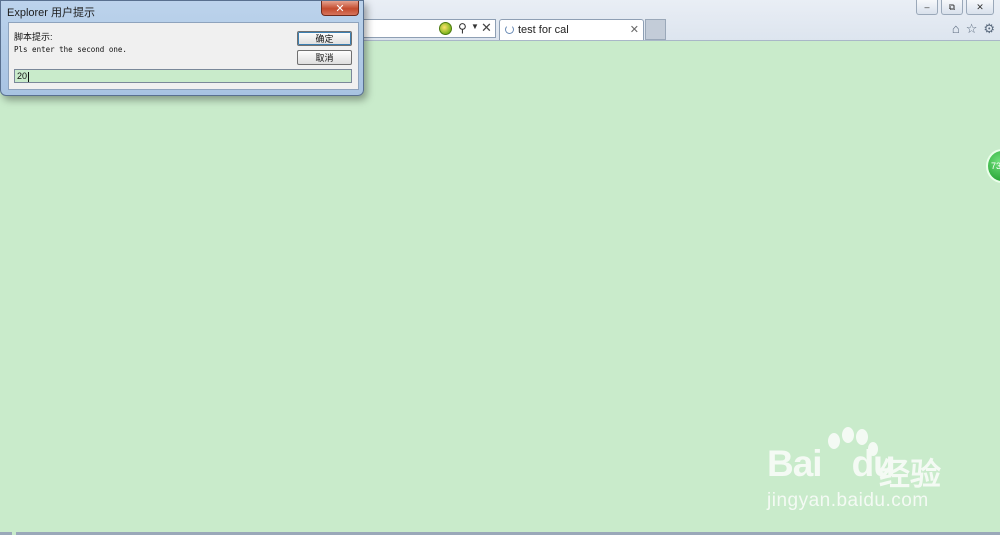 The image size is (1000, 535). Describe the element at coordinates (486, 28) in the screenshot. I see `stop-icon: ✕` at that location.